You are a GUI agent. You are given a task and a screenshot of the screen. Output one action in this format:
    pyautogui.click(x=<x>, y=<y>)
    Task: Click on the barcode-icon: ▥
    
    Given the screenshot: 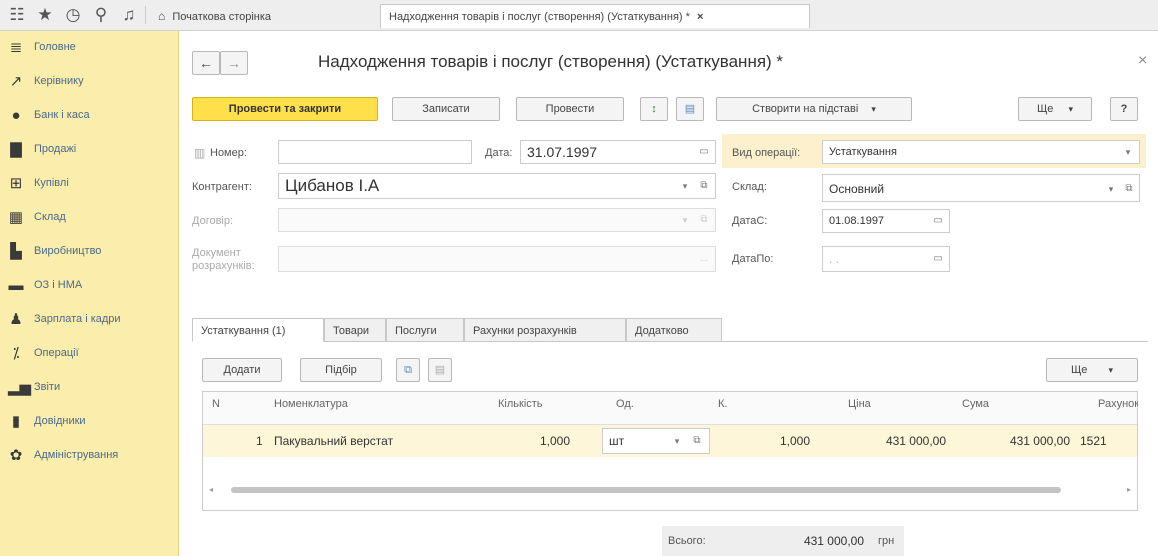 What is the action you would take?
    pyautogui.click(x=199, y=153)
    